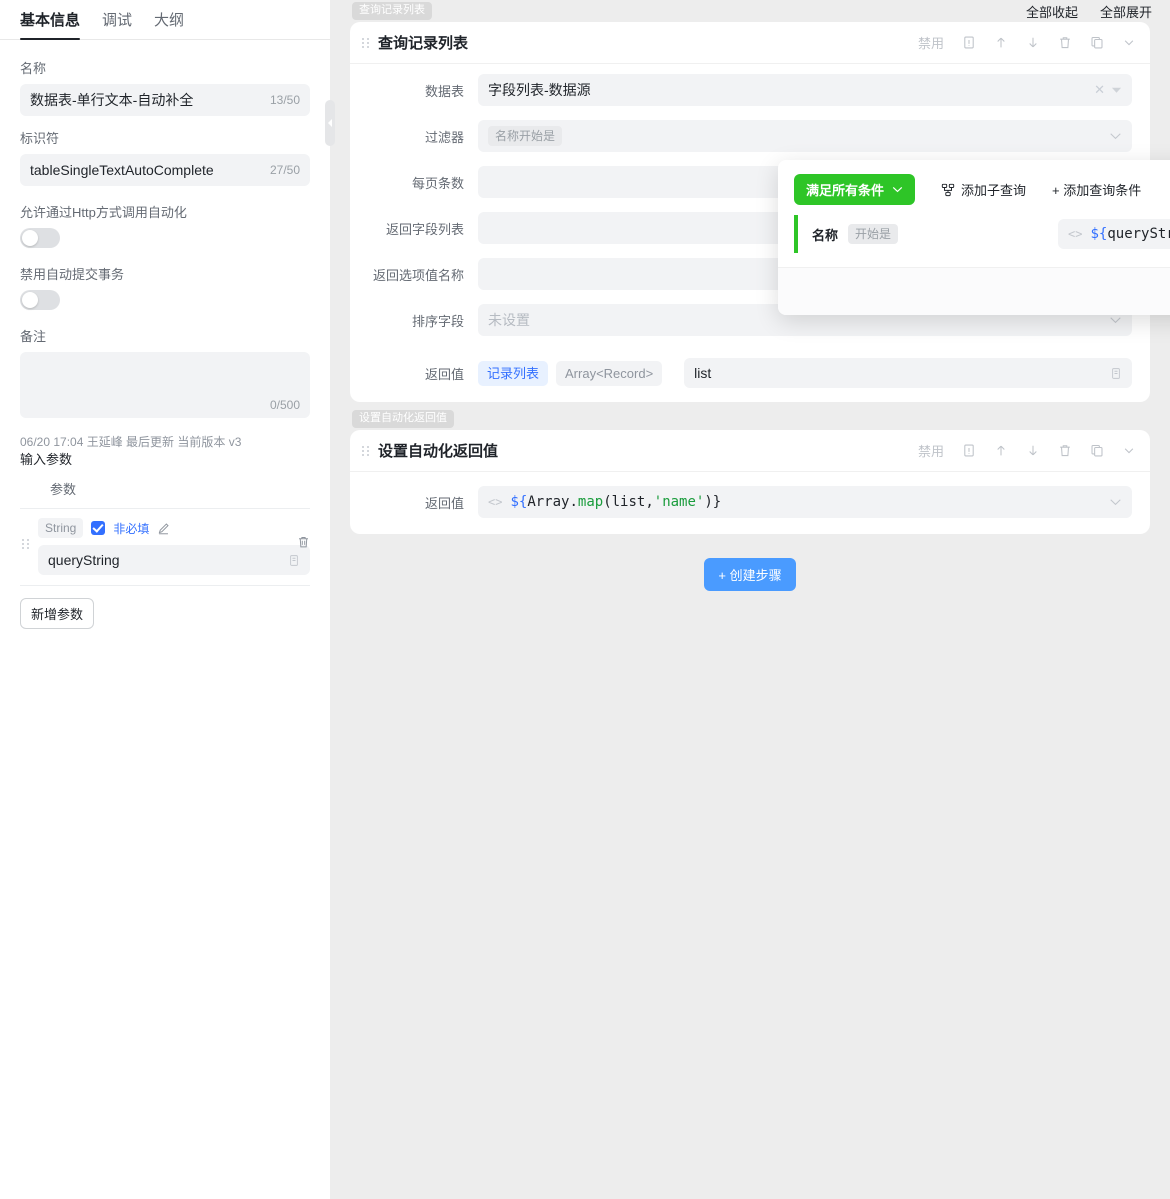  What do you see at coordinates (169, 20) in the screenshot?
I see `tab-outline-label: 大纲` at bounding box center [169, 20].